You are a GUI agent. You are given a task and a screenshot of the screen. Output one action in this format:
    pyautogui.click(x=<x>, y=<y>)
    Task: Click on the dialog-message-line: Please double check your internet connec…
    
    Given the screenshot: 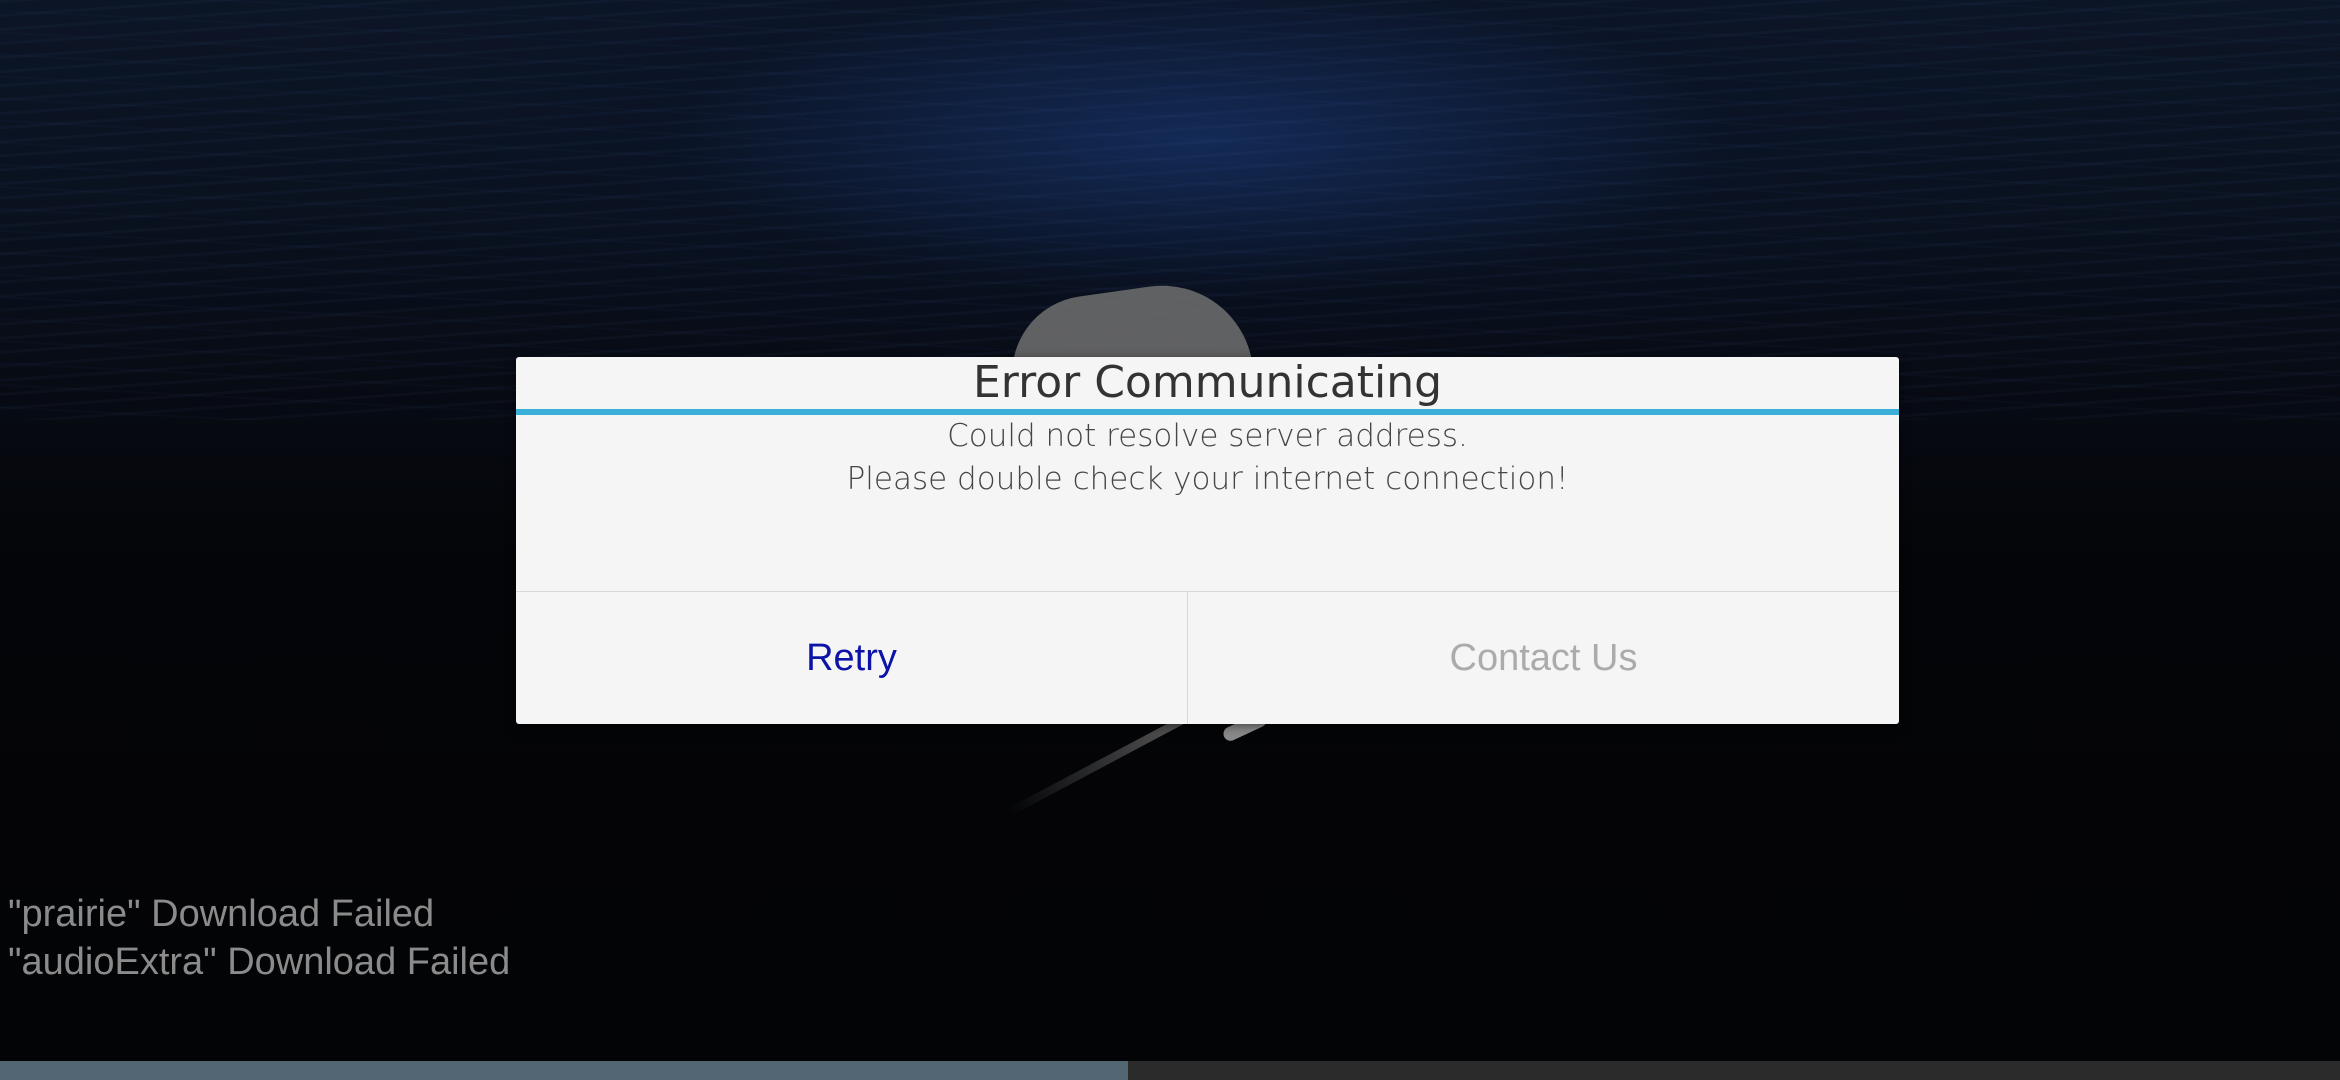 What is the action you would take?
    pyautogui.click(x=1207, y=479)
    